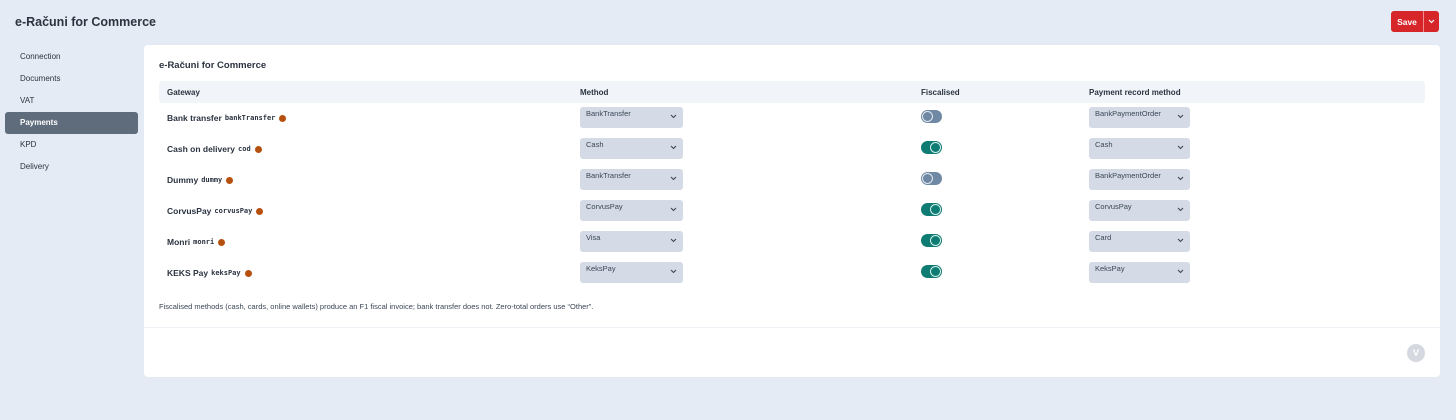  Describe the element at coordinates (188, 273) in the screenshot. I see `gateway-name: KEKS Pay` at that location.